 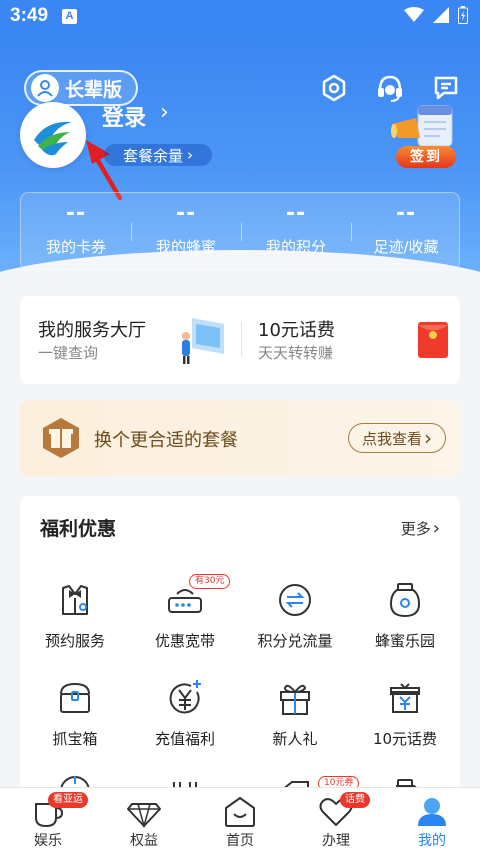 I want to click on benefit-item-newcomer-gift: 新人礼, so click(x=295, y=718).